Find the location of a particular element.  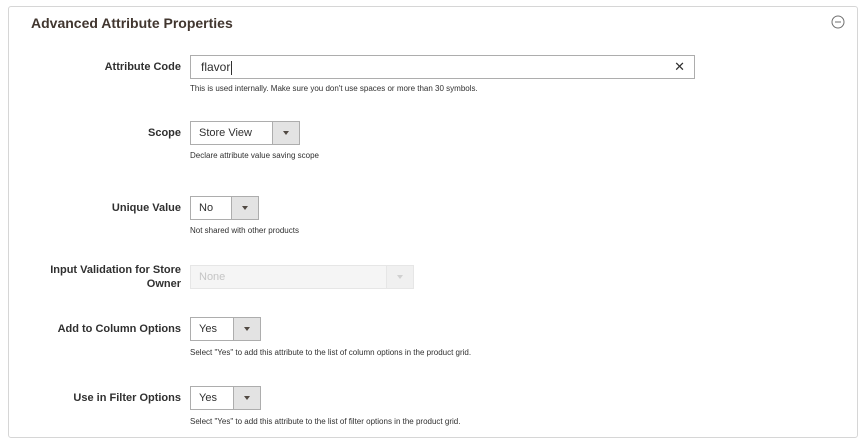

add-to-column-select: Yes is located at coordinates (225, 329).